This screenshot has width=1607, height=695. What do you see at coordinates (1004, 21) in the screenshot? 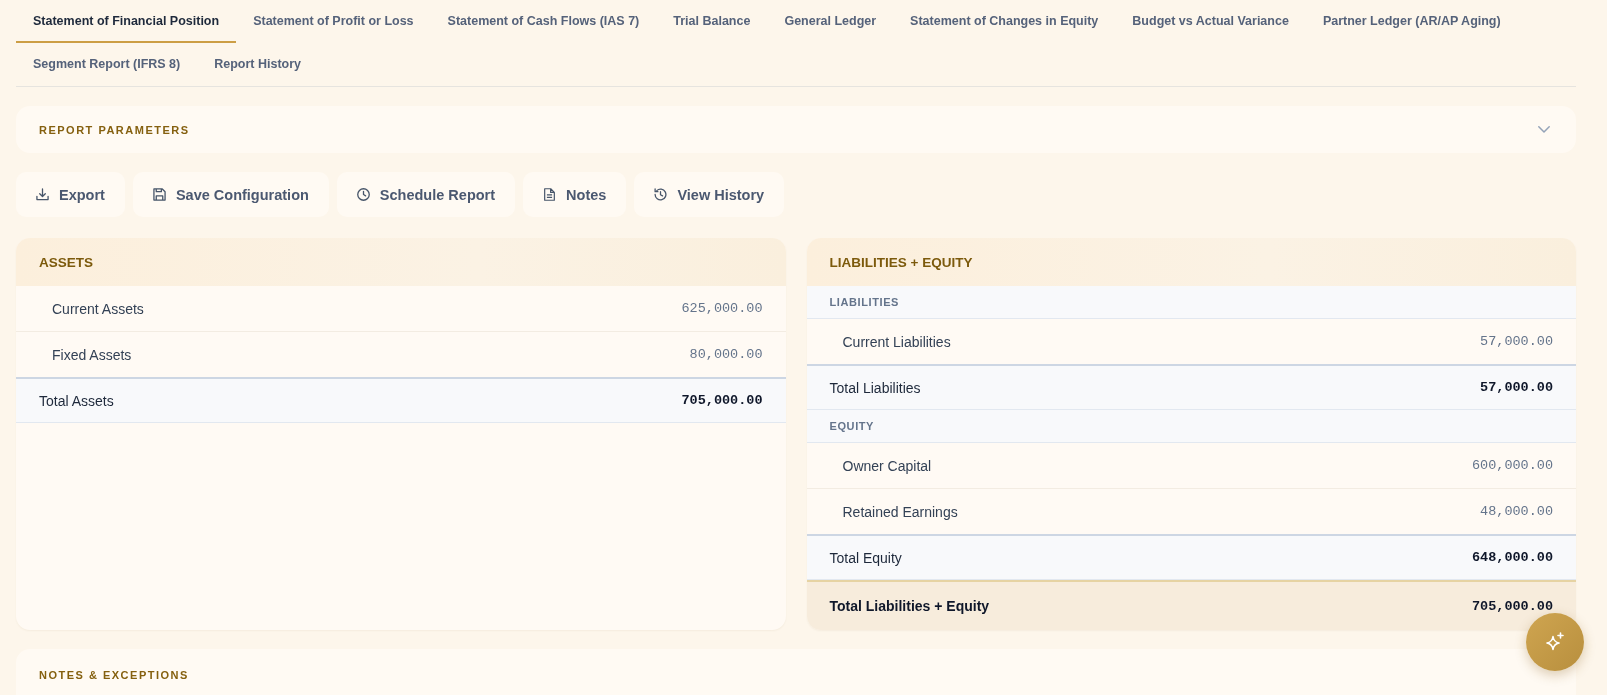
I see `report-tab: Statement of Changes in Equity` at bounding box center [1004, 21].